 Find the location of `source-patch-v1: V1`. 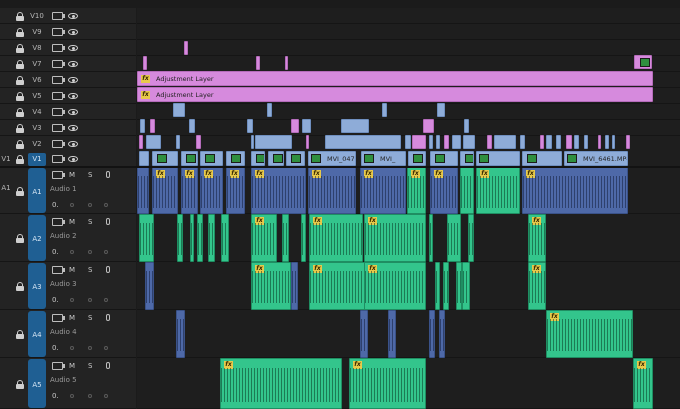

source-patch-v1: V1 is located at coordinates (6, 159).